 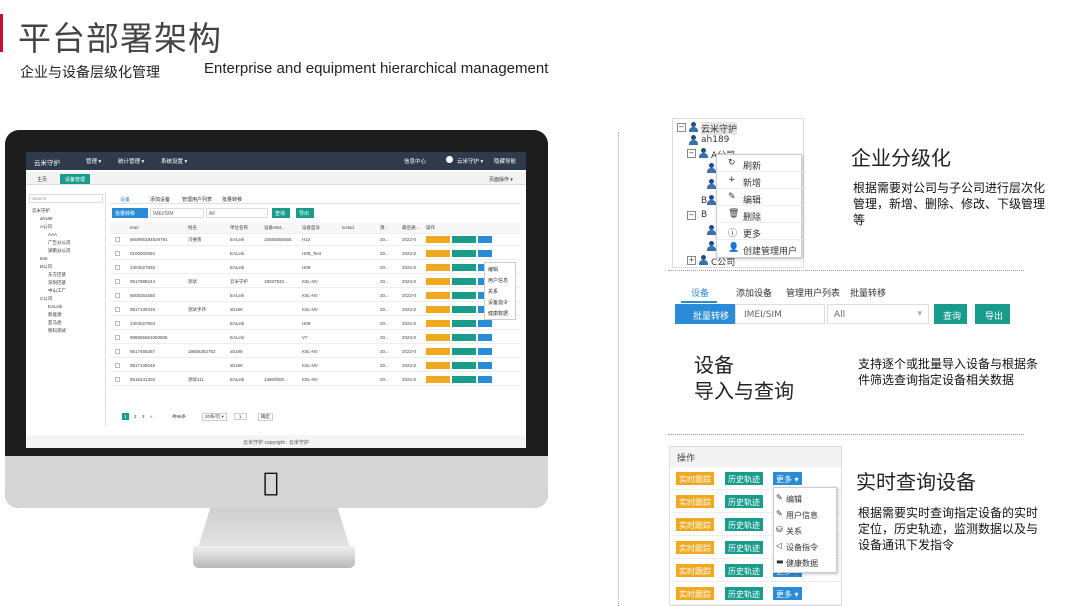 What do you see at coordinates (143, 416) in the screenshot?
I see `page-3: 3` at bounding box center [143, 416].